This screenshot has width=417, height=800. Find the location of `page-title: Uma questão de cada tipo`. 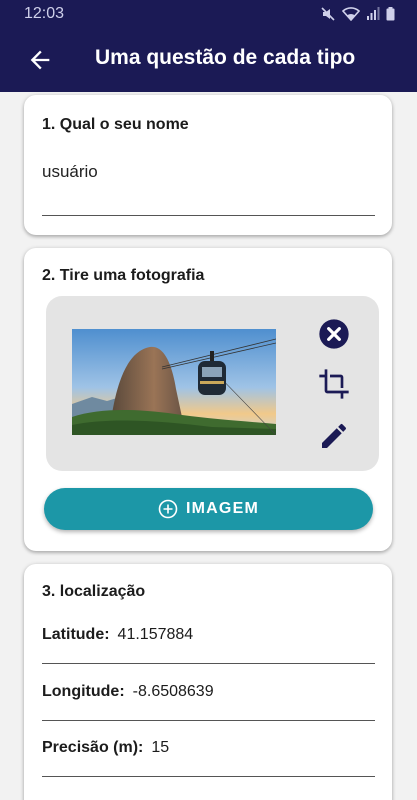

page-title: Uma questão de cada tipo is located at coordinates (225, 57).